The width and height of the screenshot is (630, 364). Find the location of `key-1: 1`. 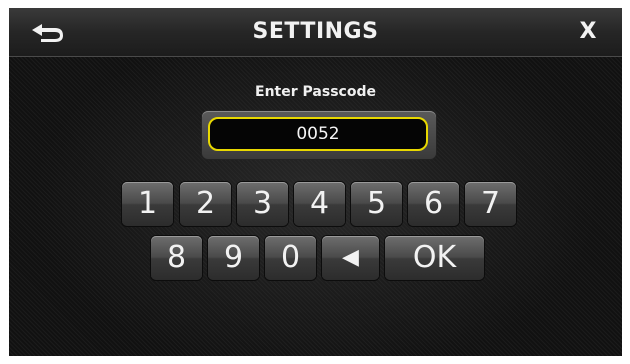

key-1: 1 is located at coordinates (147, 204).